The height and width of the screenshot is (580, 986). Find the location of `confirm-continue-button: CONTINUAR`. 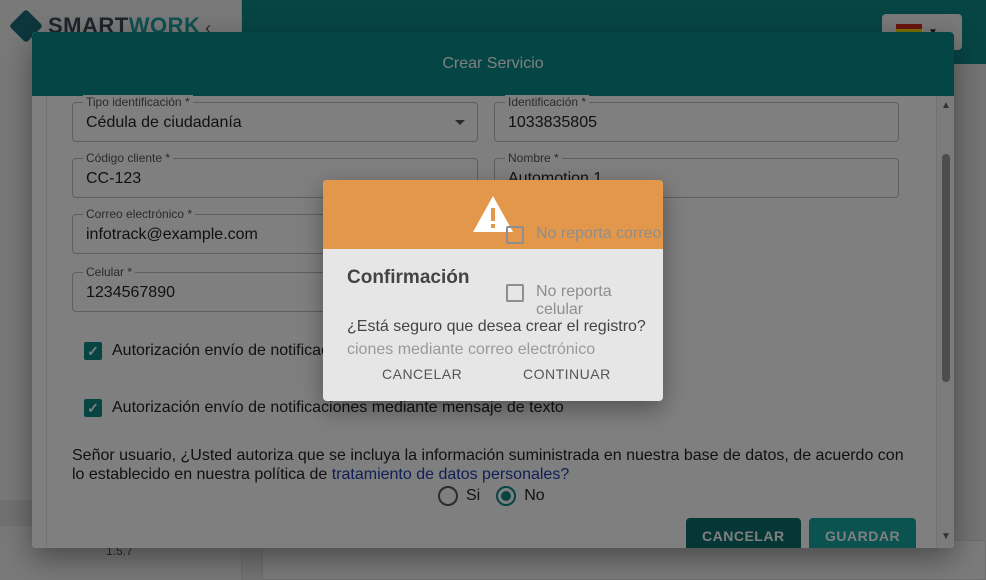

confirm-continue-button: CONTINUAR is located at coordinates (567, 374).